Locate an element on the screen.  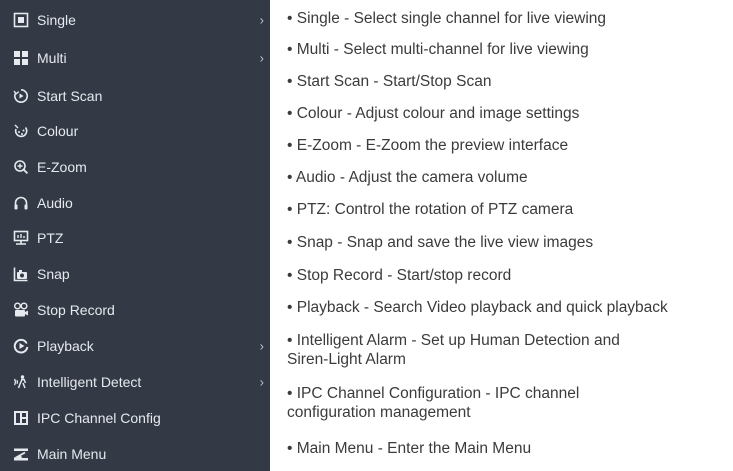
desc-line: Siren-Light Alarm is located at coordinates (346, 359).